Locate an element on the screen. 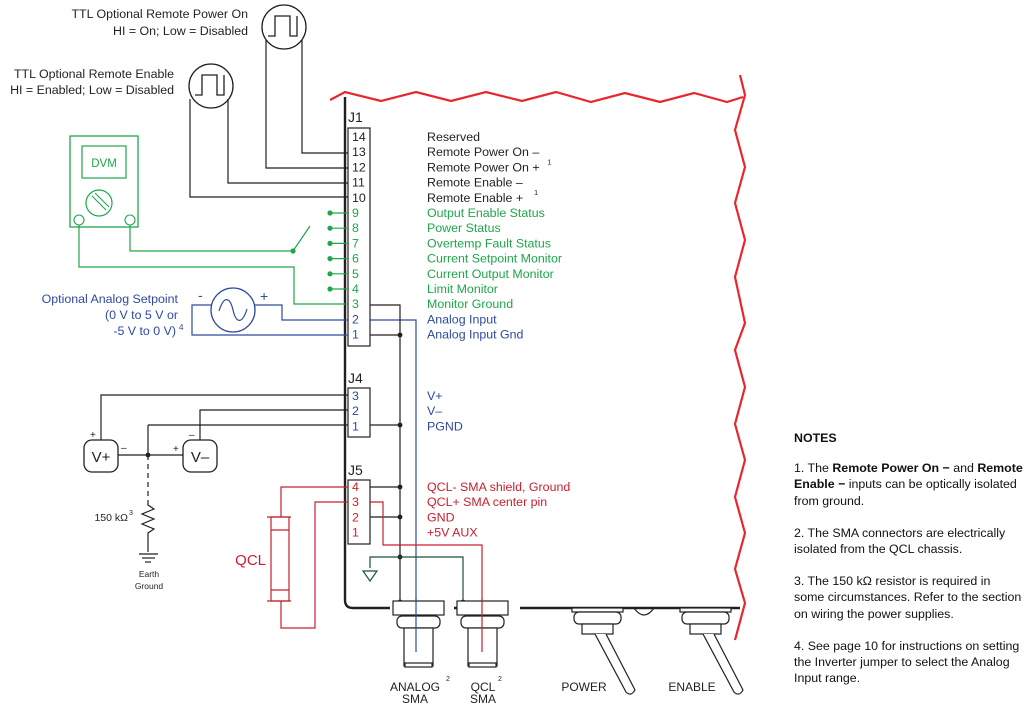 The width and height of the screenshot is (1024, 707). j1-pin-description: Monitor Ground is located at coordinates (470, 304).